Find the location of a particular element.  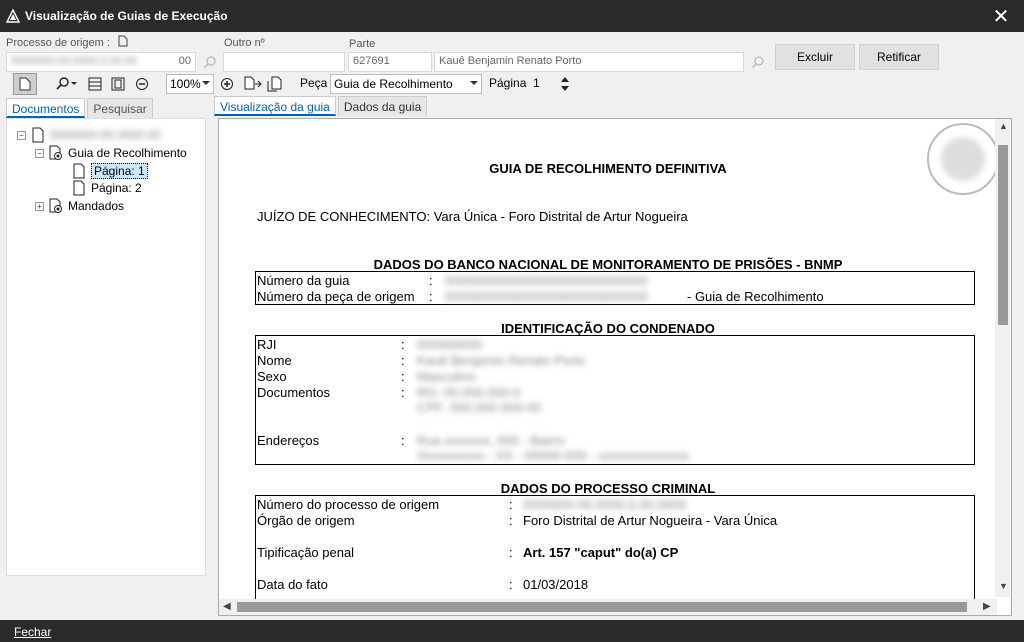

numero-peca-value: 0000000000000000000000000000 is located at coordinates (546, 296).